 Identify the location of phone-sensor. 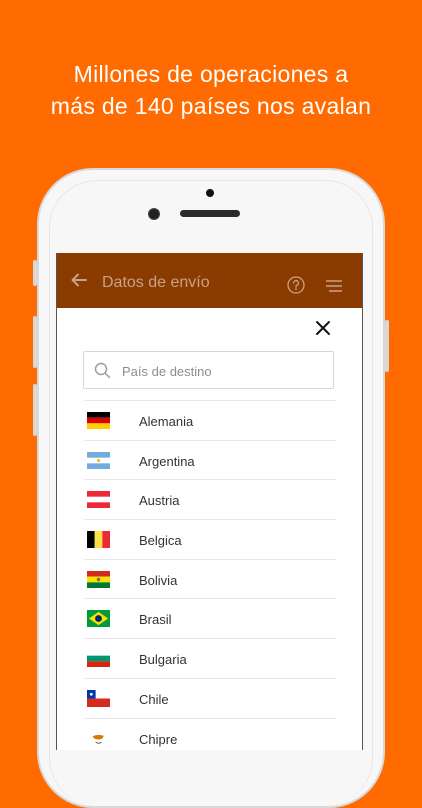
(210, 193).